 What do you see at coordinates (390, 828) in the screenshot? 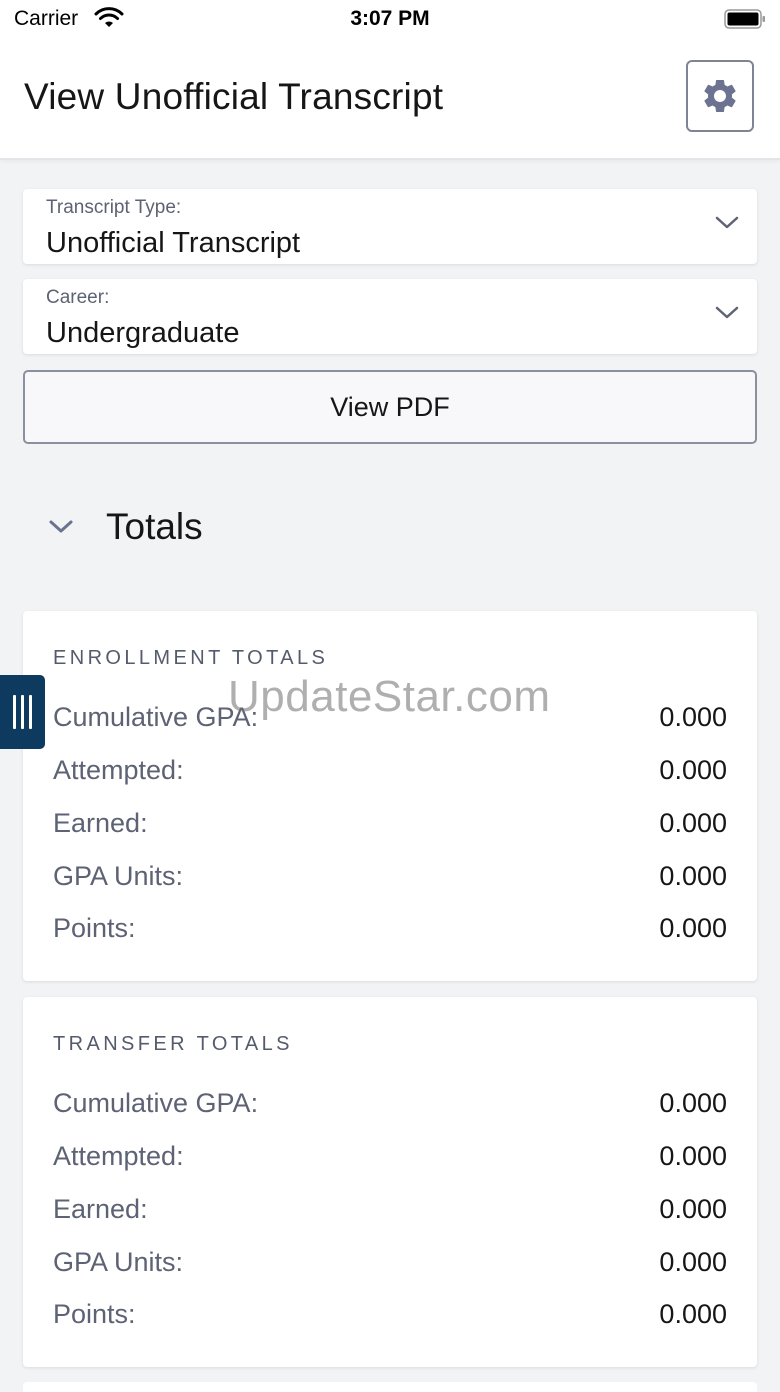
I see `enrollment-row-earned: Earned: 0.000` at bounding box center [390, 828].